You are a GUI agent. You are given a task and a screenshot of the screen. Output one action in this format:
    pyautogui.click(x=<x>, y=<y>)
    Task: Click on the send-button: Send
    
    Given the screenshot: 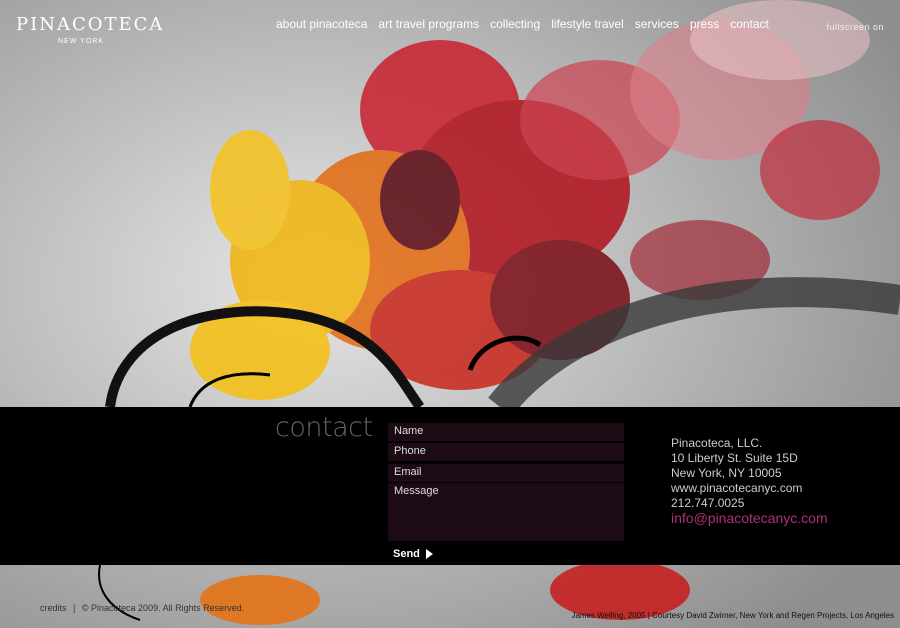 What is the action you would take?
    pyautogui.click(x=413, y=554)
    